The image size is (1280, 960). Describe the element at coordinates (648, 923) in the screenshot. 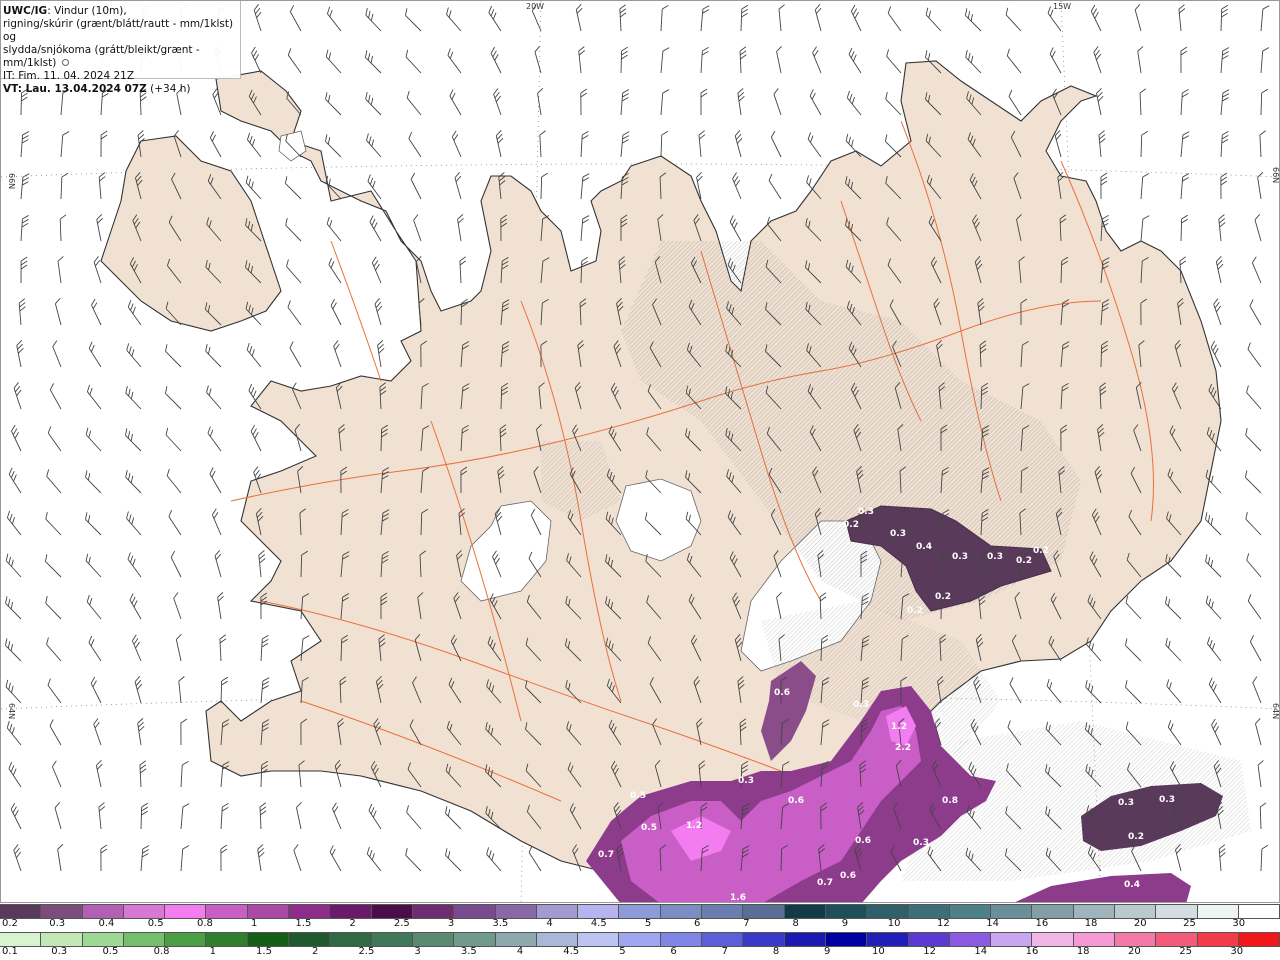

I see `legend-label: 5` at that location.